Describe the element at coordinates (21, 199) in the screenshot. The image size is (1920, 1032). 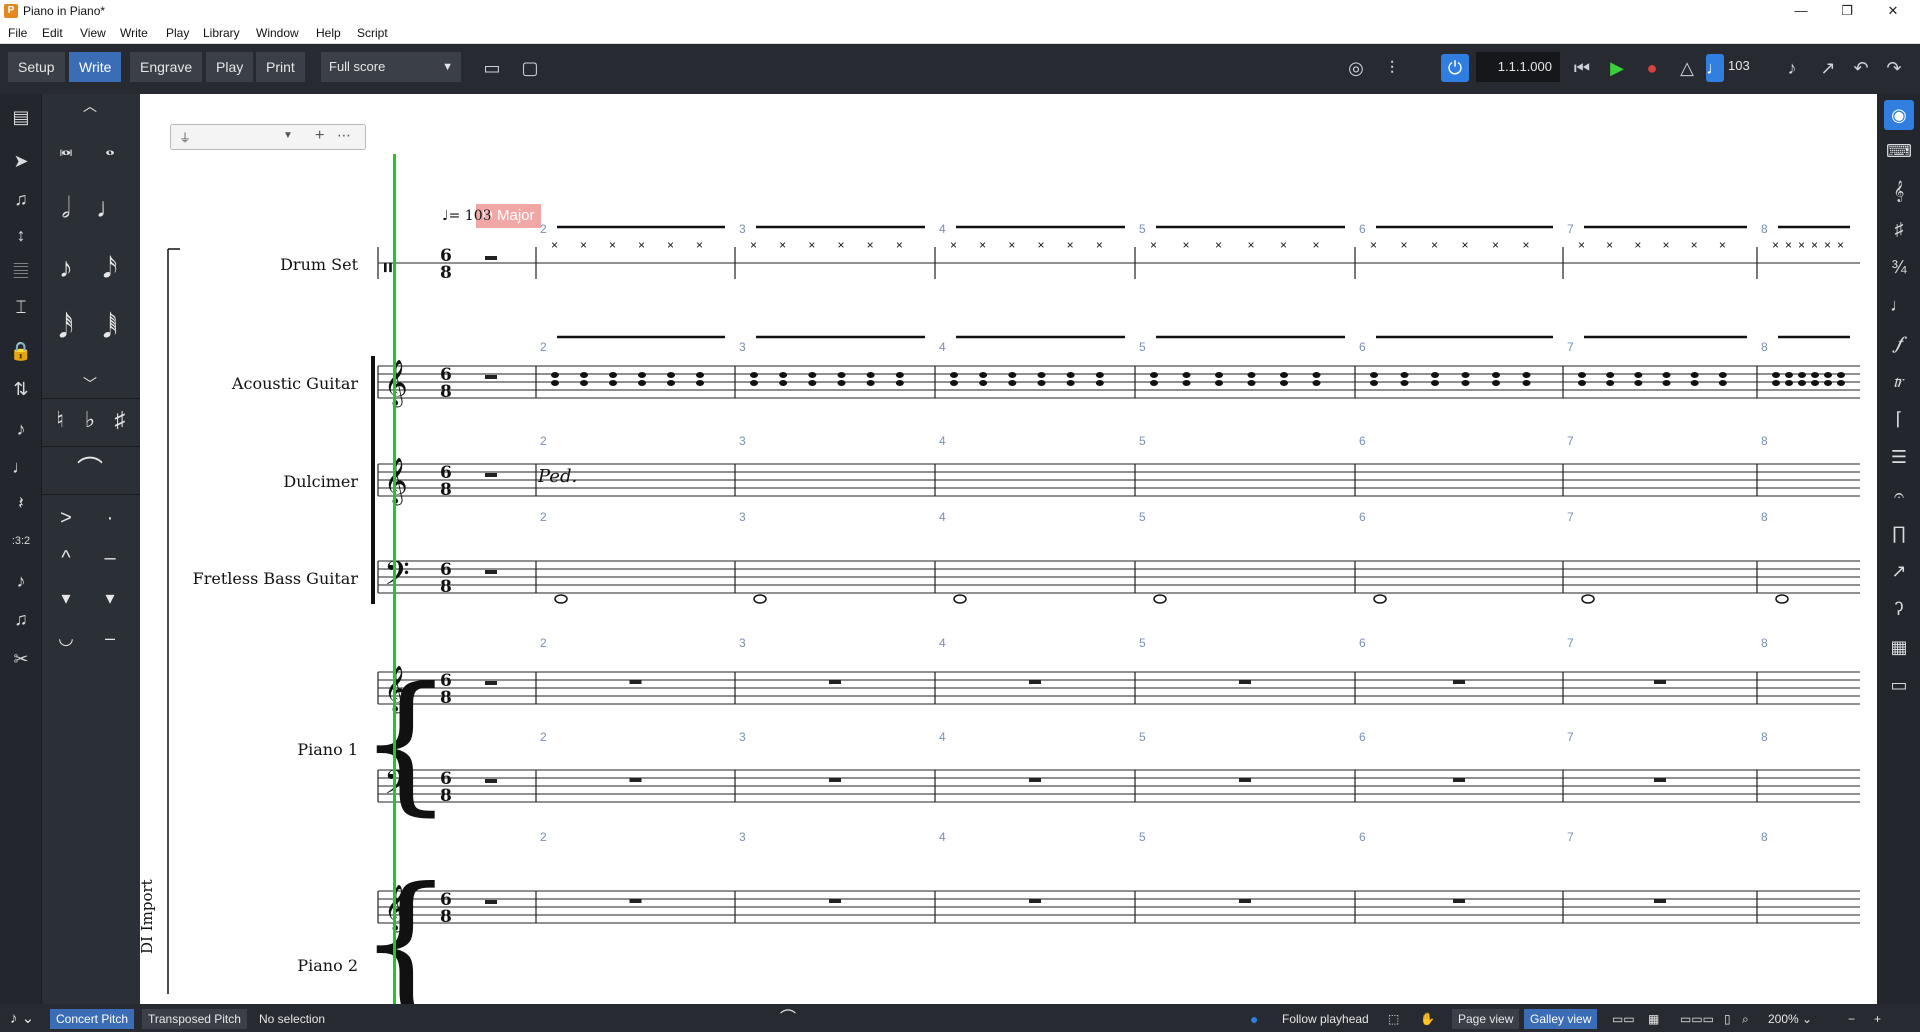
I see `note-input-icon: ♫` at that location.